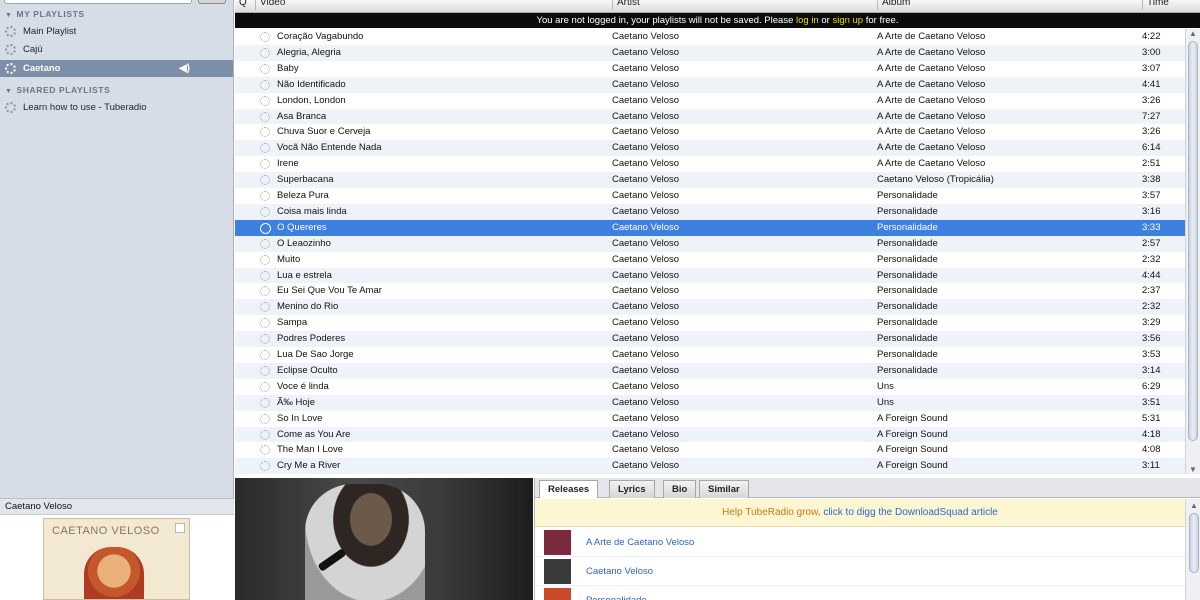 Image resolution: width=1200 pixels, height=600 pixels. Describe the element at coordinates (116, 31) in the screenshot. I see `sidebar-item-main-playlist: Main Playlist` at that location.